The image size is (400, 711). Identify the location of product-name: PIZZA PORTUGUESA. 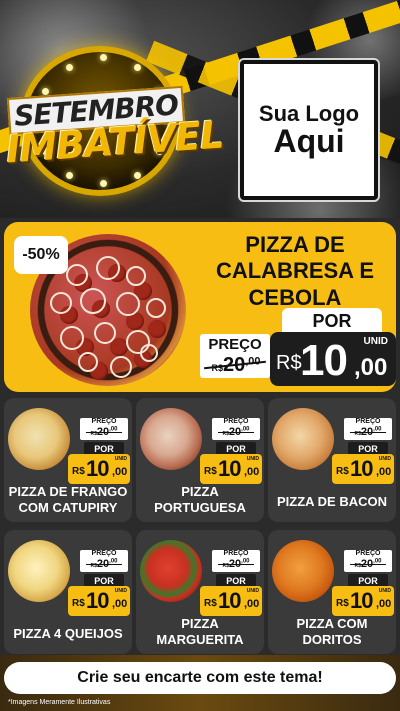
(200, 499).